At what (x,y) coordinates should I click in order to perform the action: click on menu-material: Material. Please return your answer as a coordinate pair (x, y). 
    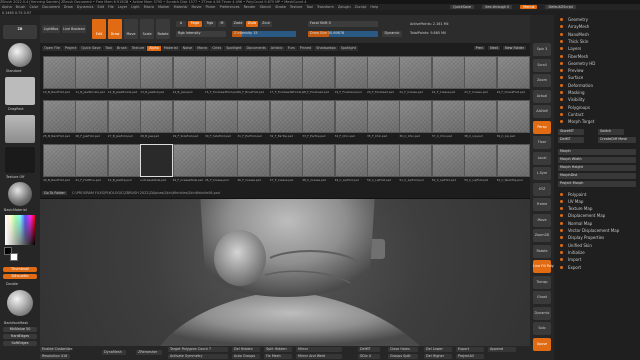
    Looking at the image, I should click on (181, 7).